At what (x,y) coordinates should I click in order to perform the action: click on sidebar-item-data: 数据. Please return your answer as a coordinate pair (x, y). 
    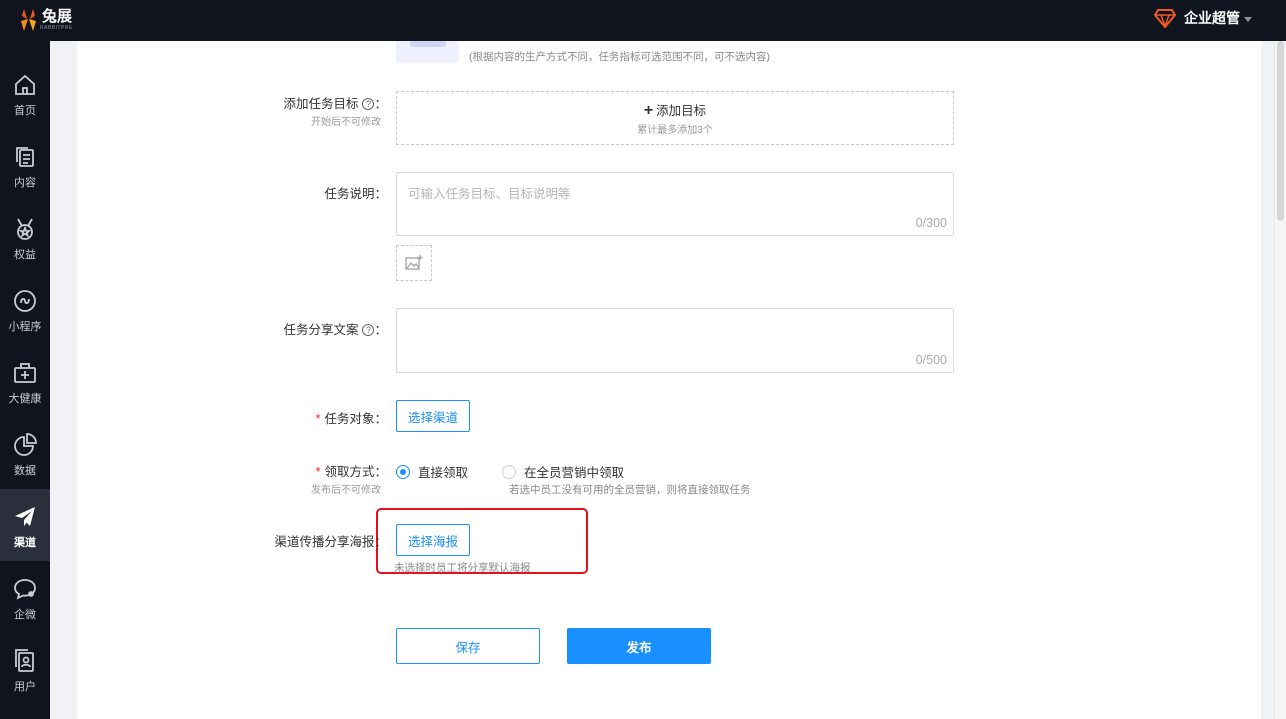
    Looking at the image, I should click on (25, 453).